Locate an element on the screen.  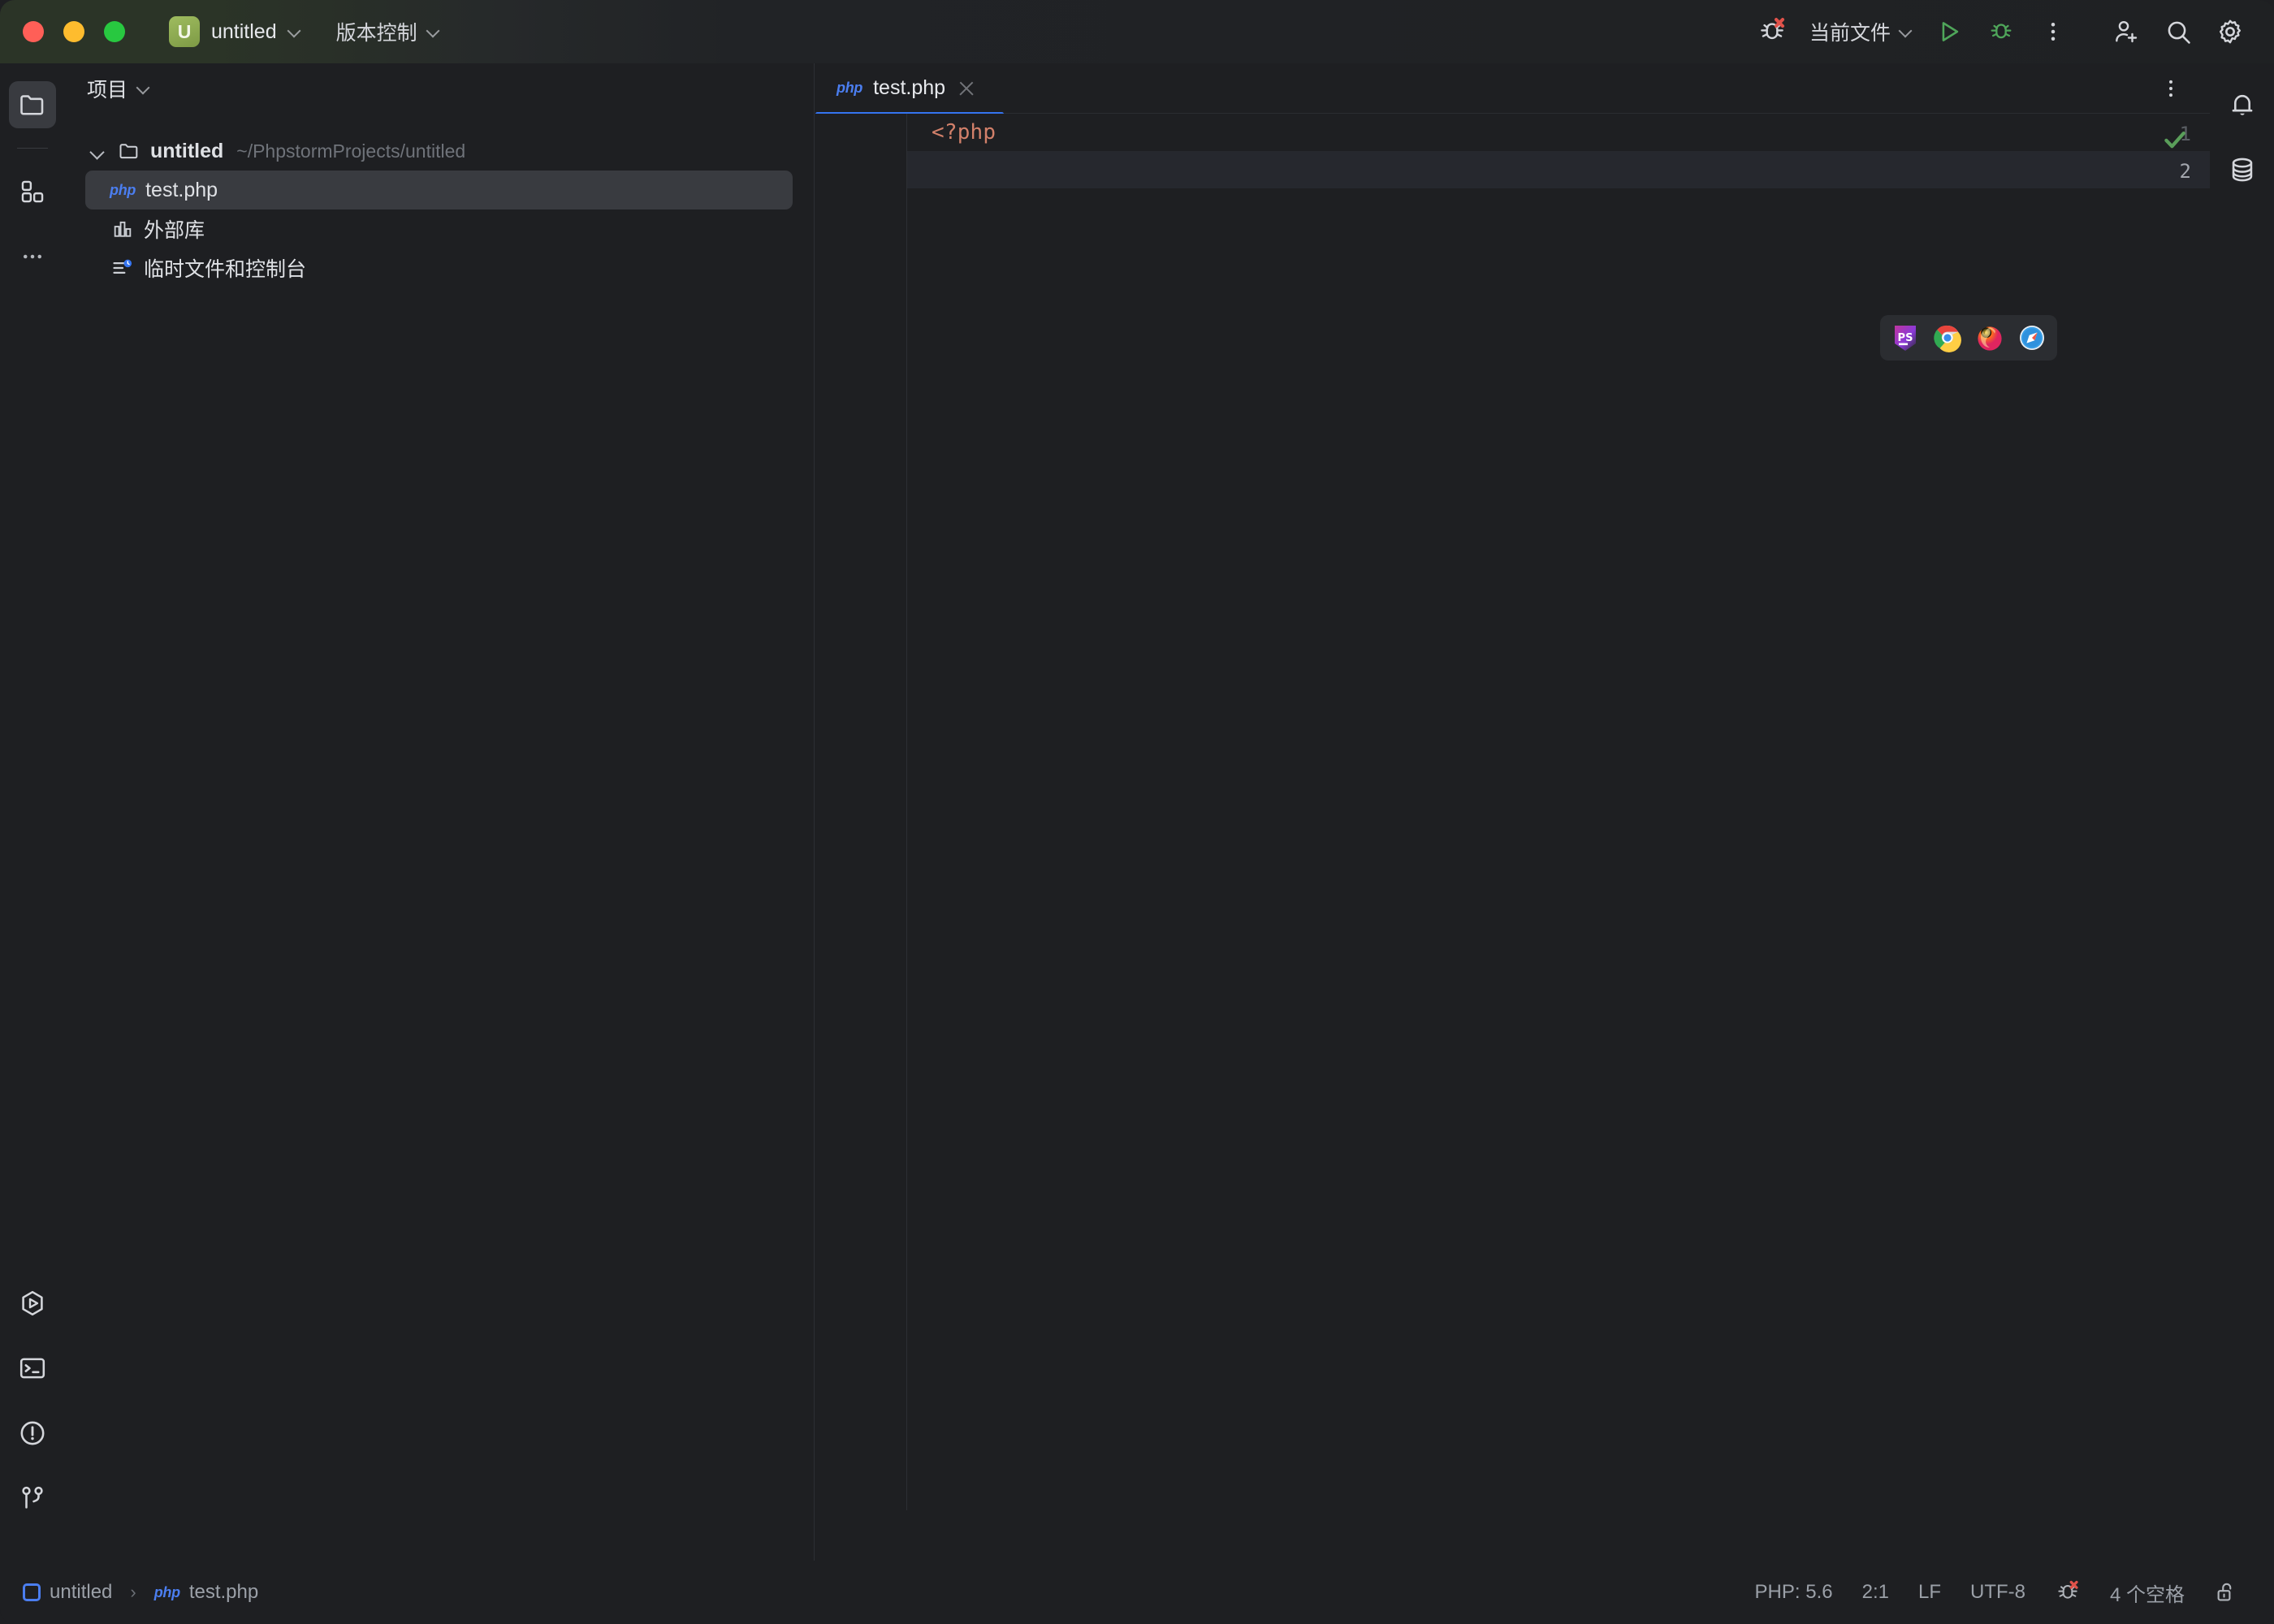
editor-gutter is located at coordinates (861, 812).